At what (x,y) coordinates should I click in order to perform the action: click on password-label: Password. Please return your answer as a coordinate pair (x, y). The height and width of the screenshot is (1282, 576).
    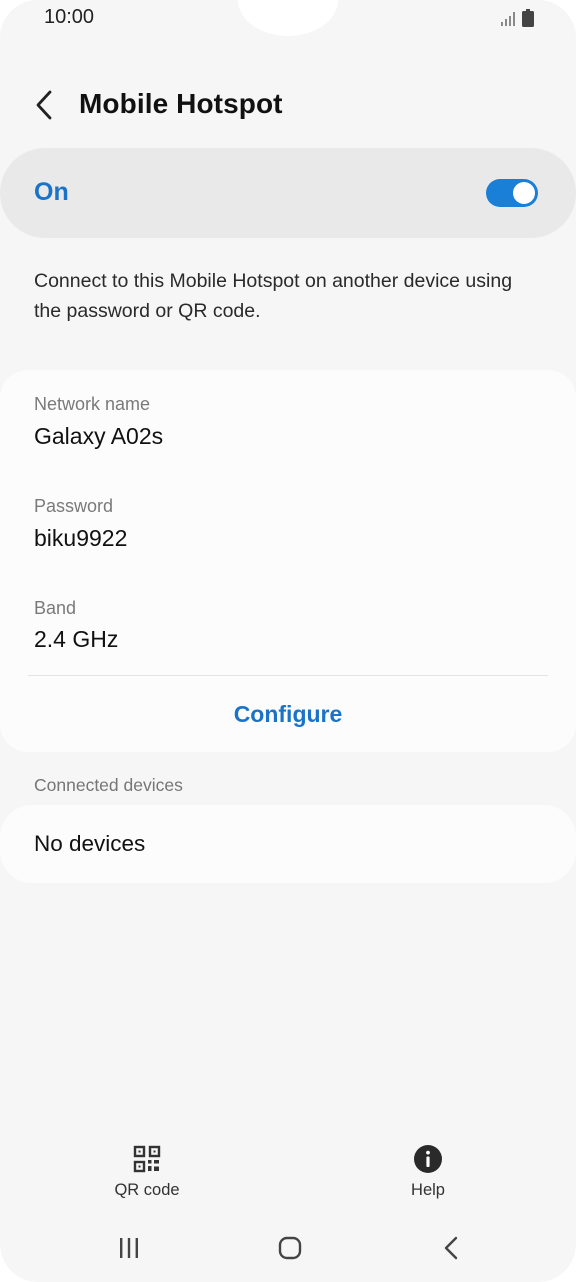
    Looking at the image, I should click on (74, 506).